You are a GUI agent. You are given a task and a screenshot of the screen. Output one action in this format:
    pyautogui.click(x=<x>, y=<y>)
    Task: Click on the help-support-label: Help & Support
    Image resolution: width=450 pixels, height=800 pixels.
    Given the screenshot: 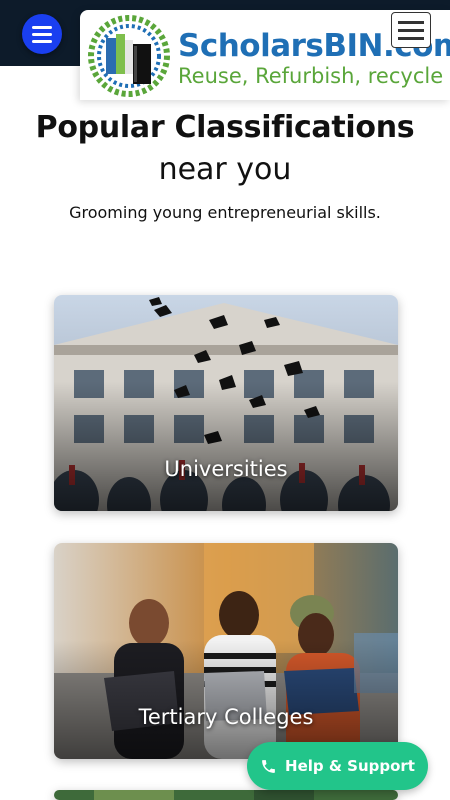 What is the action you would take?
    pyautogui.click(x=350, y=766)
    